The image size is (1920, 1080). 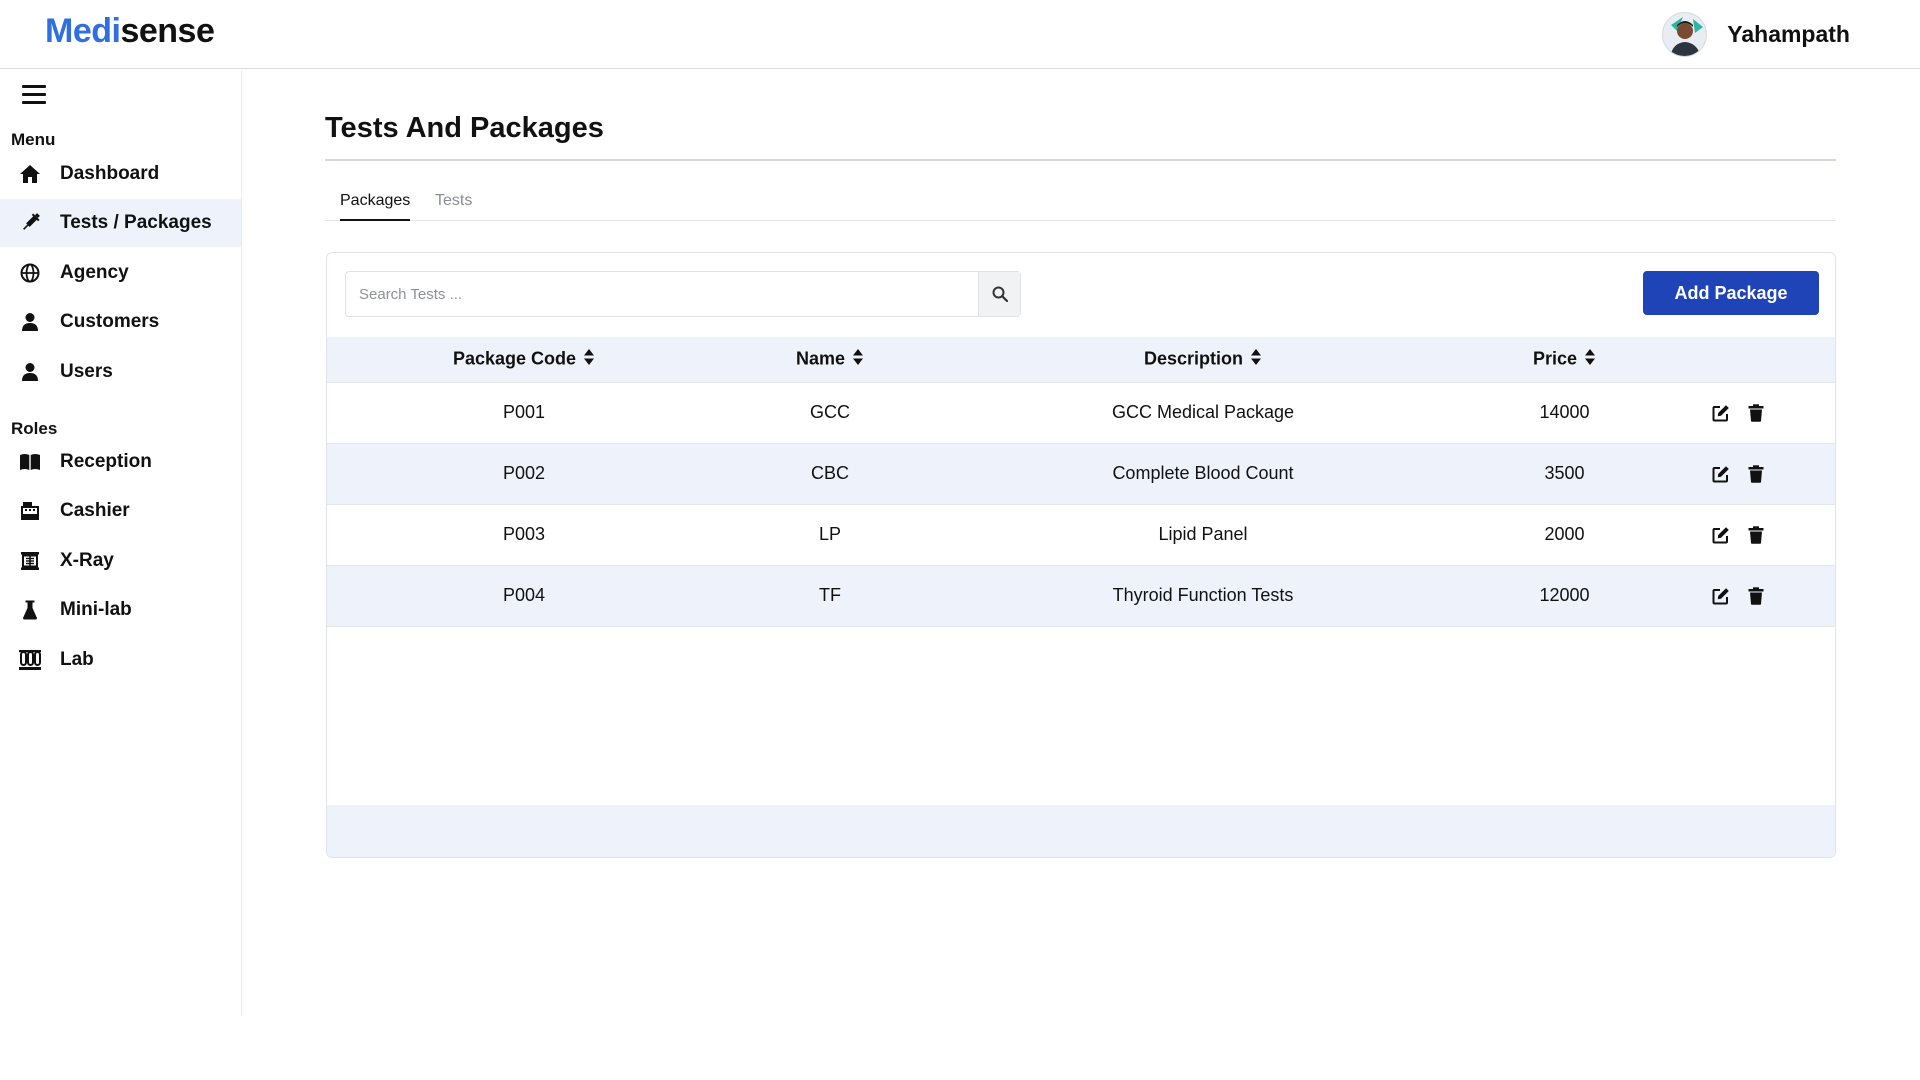 I want to click on tab-bar: Packages Tests, so click(x=1080, y=205).